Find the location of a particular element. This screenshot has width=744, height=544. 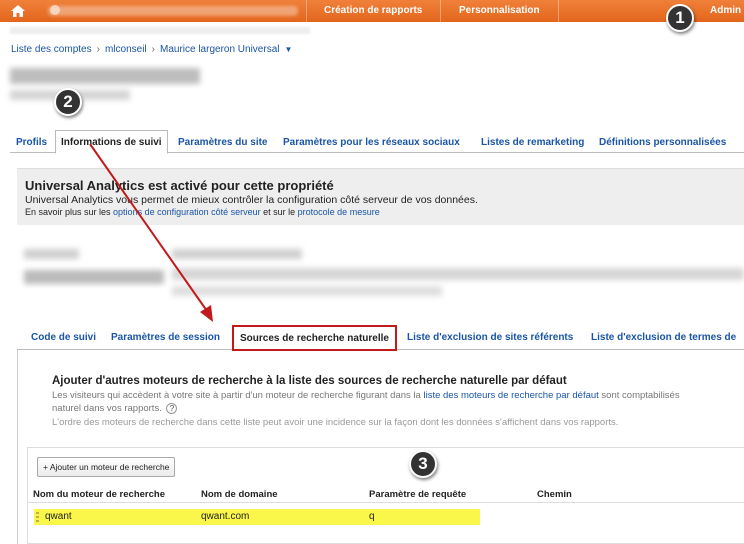

blurred-text is located at coordinates (160, 30).